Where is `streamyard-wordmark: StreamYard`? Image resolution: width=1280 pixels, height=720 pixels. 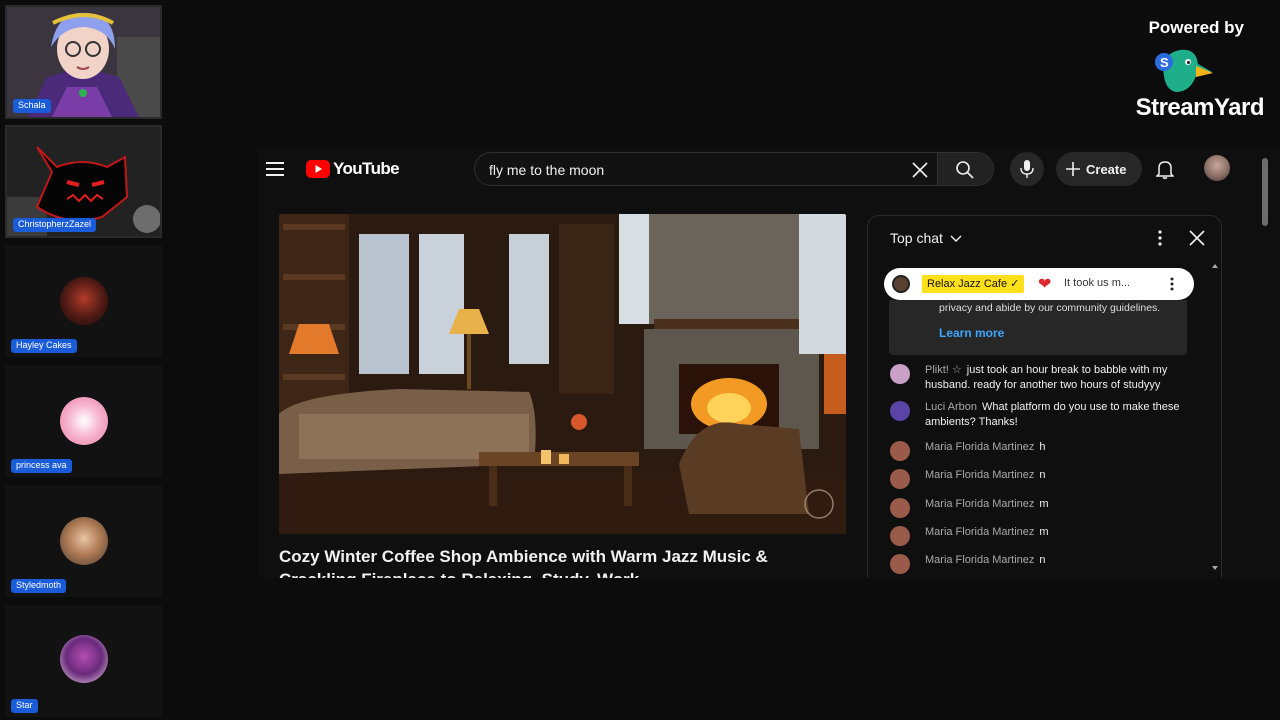
streamyard-wordmark: StreamYard is located at coordinates (1200, 107).